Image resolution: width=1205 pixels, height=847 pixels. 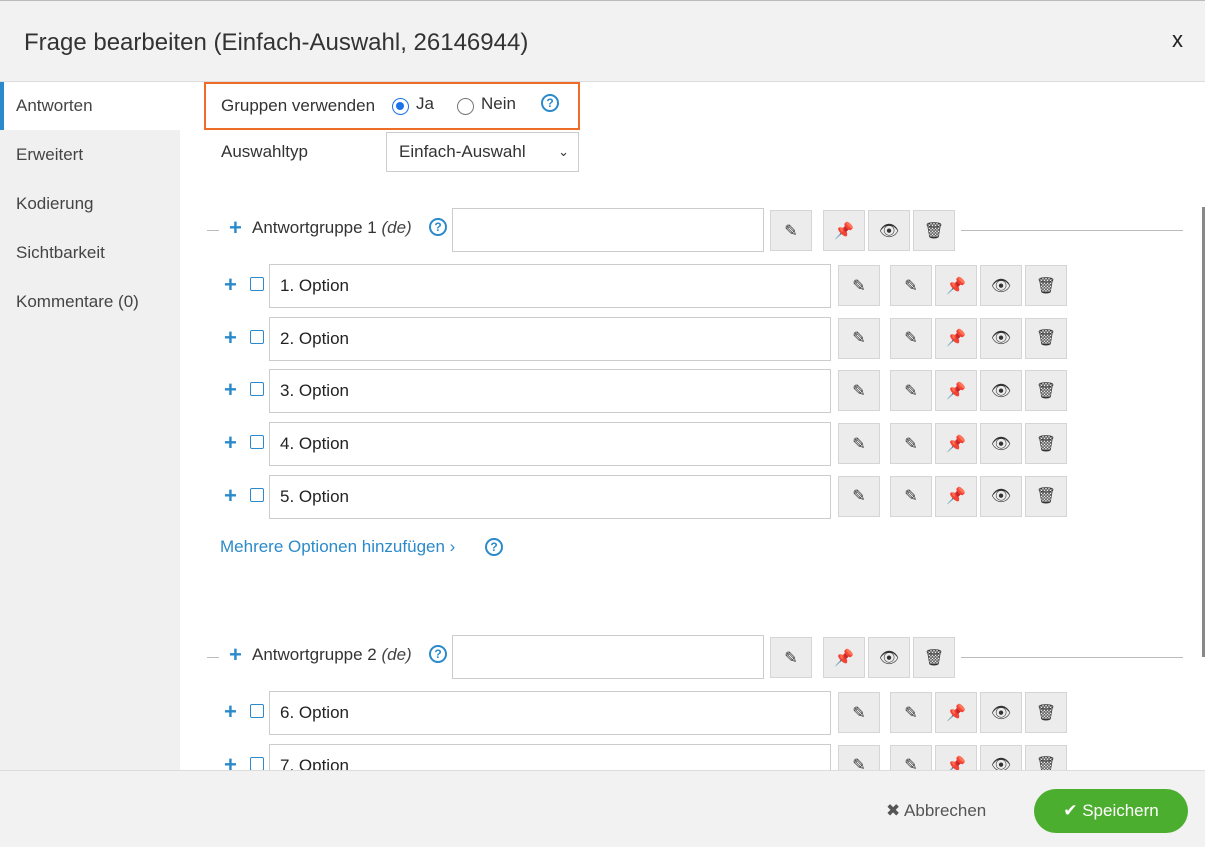 I want to click on option-input: 2. Option, so click(x=550, y=338).